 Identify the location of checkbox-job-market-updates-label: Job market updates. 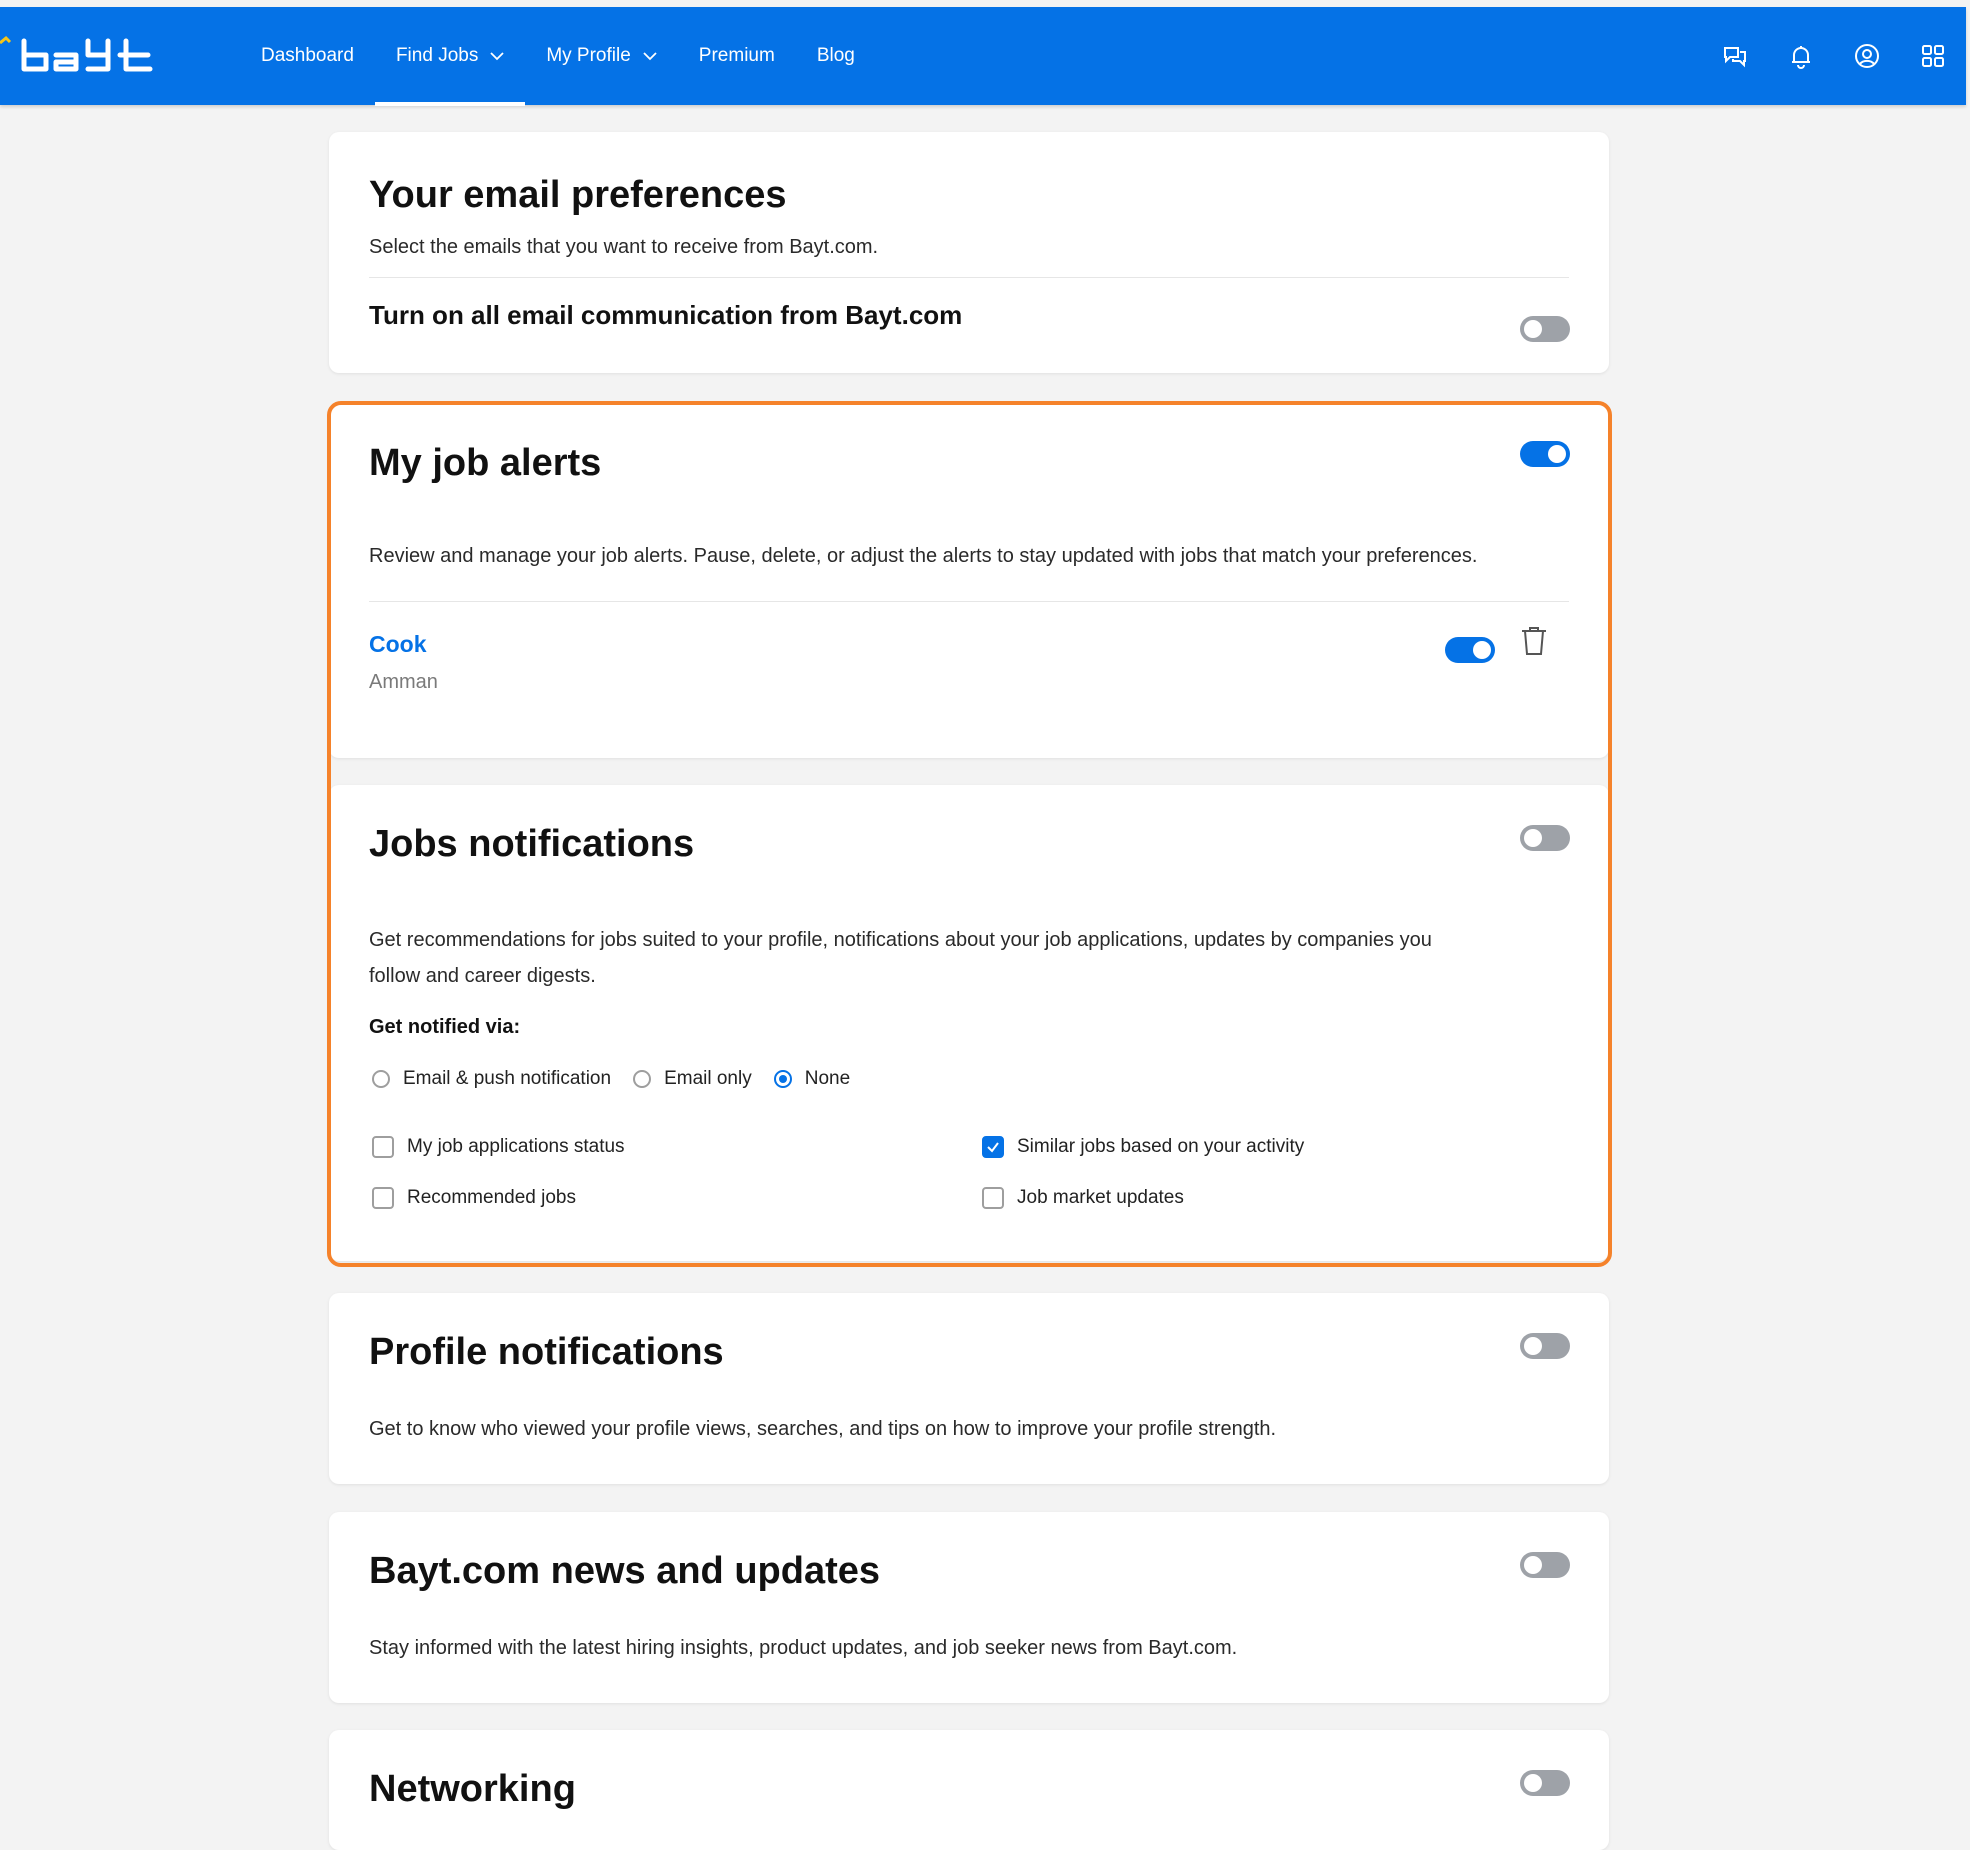
(1100, 1197).